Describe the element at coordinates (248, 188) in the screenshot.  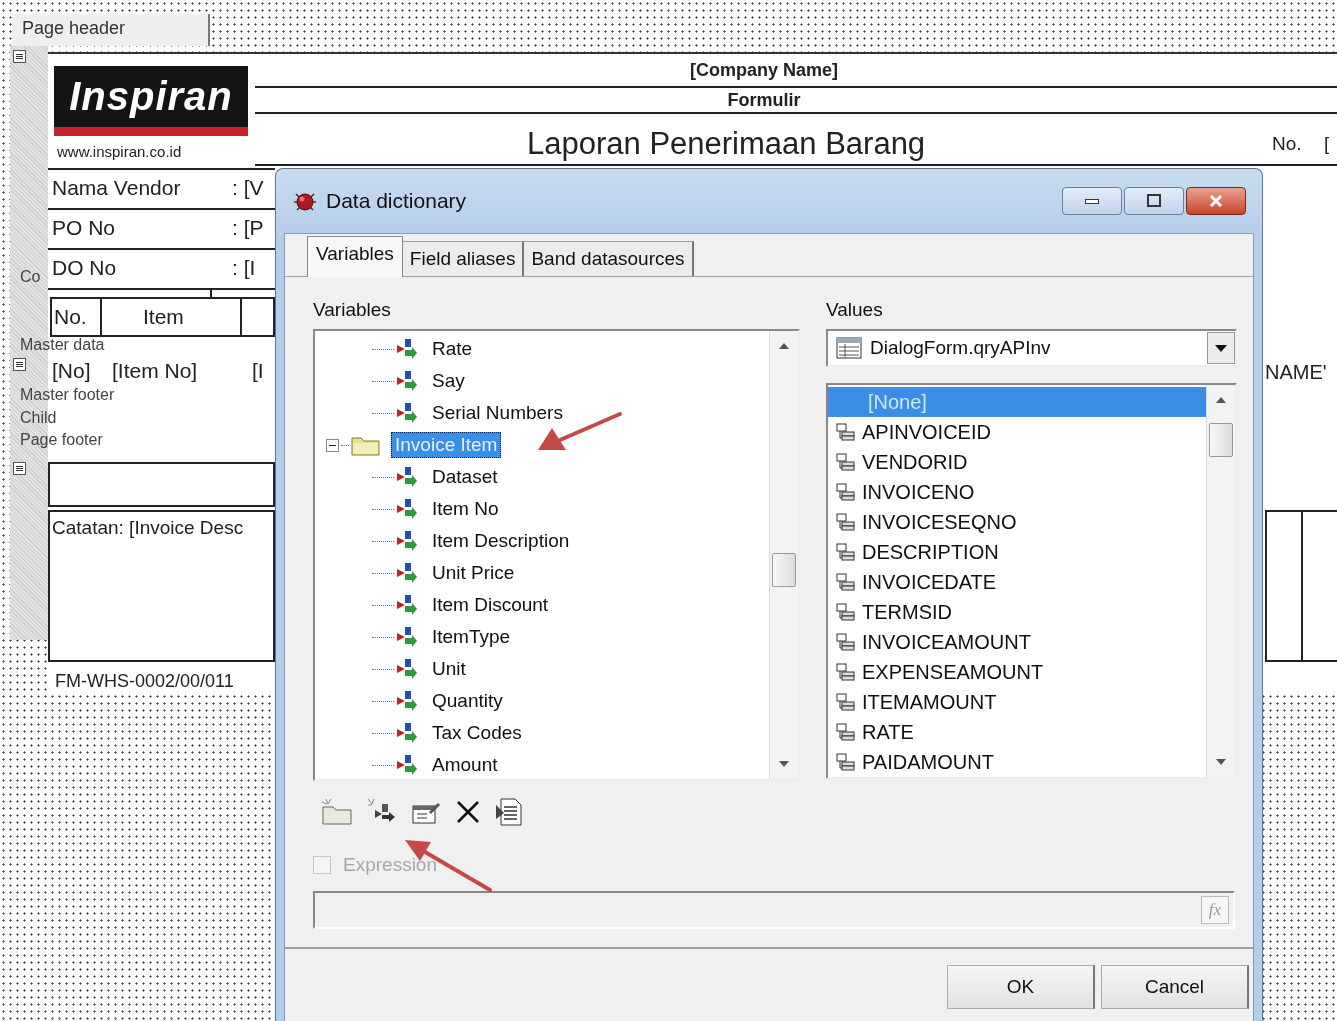
I see `field-value: : [V` at that location.